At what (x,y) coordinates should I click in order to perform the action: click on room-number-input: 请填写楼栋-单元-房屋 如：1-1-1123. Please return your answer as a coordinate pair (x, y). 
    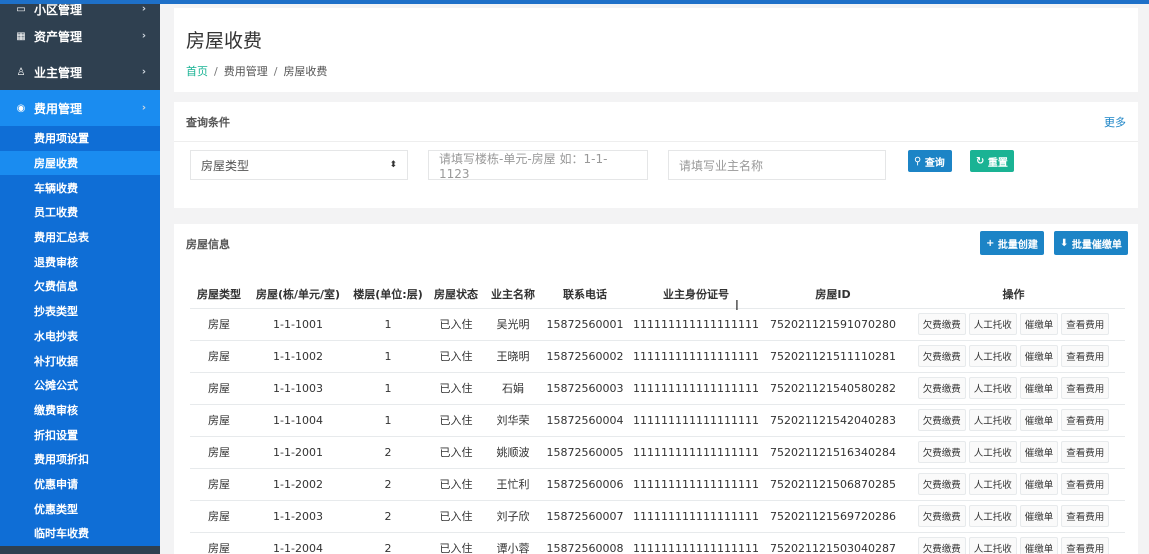
    Looking at the image, I should click on (538, 165).